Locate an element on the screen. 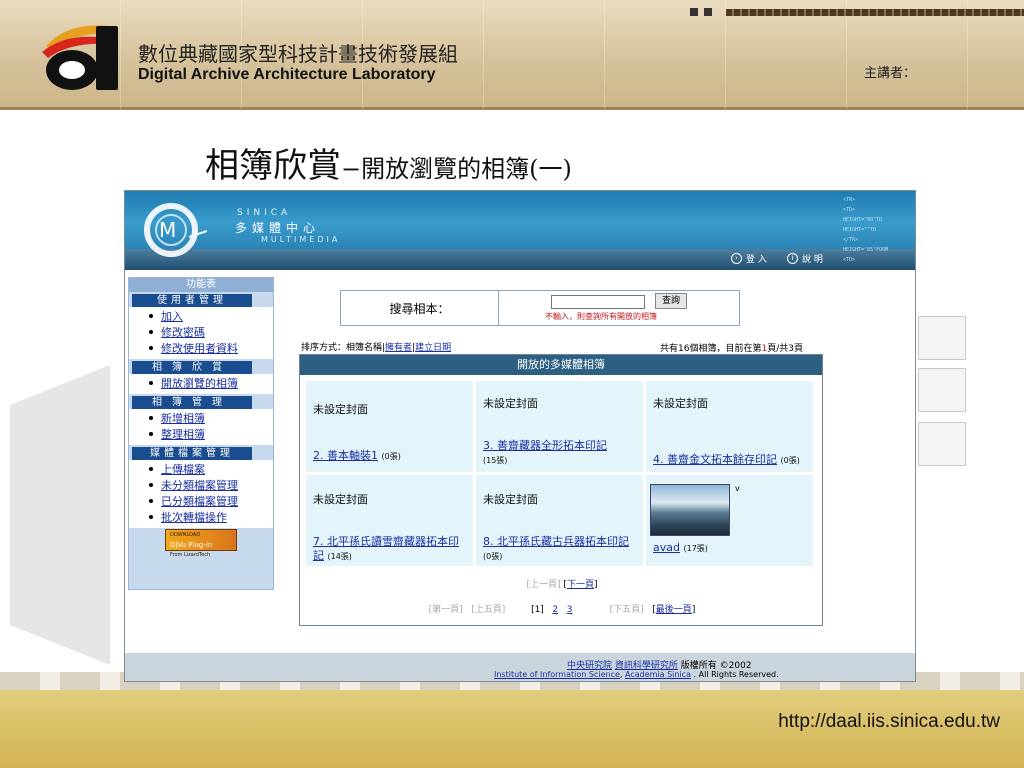  menu-item-edit-profile: 修改使用者資料 is located at coordinates (201, 348).